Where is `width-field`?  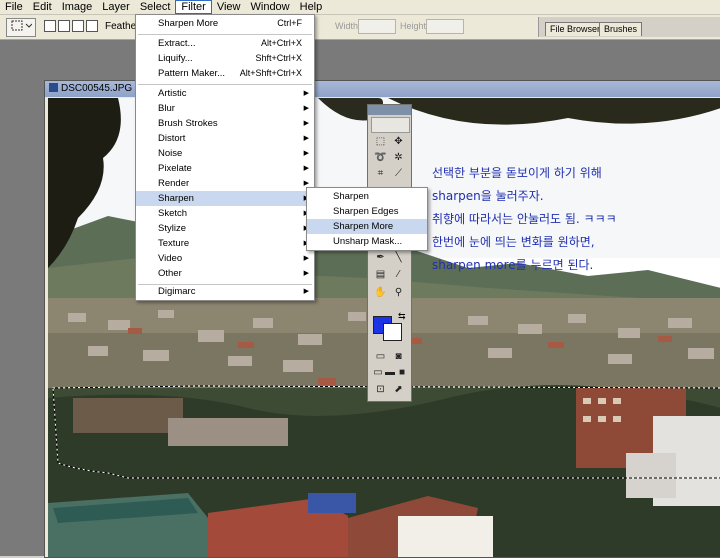 width-field is located at coordinates (377, 26).